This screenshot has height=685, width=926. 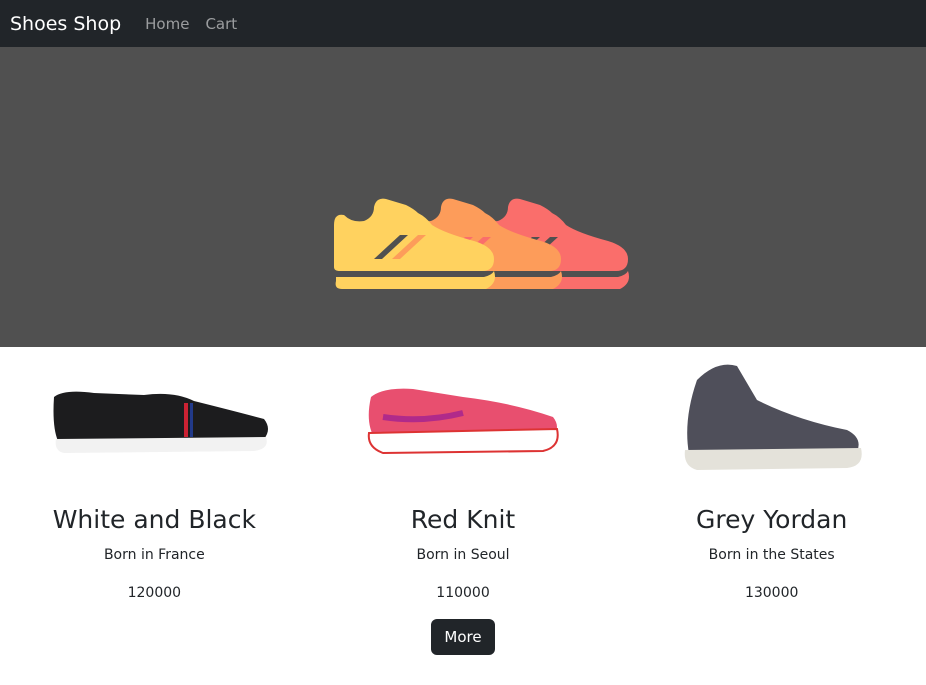 What do you see at coordinates (772, 519) in the screenshot?
I see `product-title: Grey Yordan` at bounding box center [772, 519].